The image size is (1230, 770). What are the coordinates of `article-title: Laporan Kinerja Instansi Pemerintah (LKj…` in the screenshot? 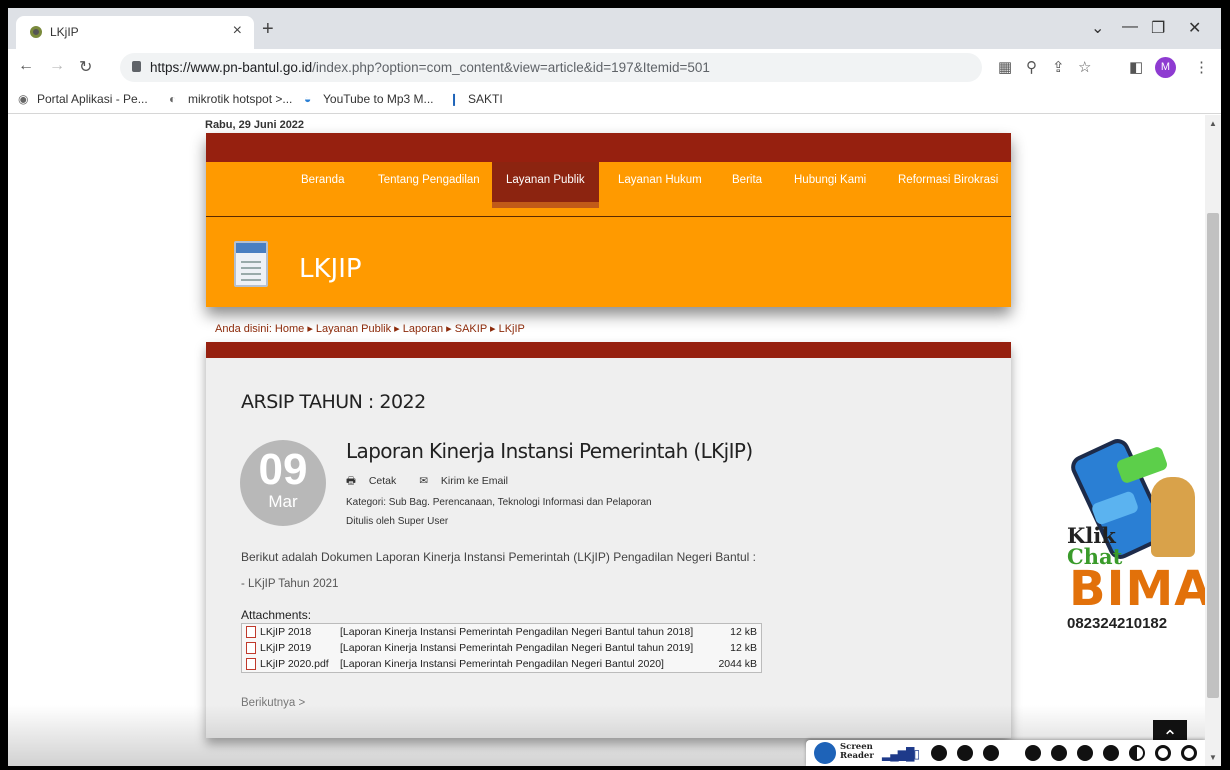 It's located at (549, 451).